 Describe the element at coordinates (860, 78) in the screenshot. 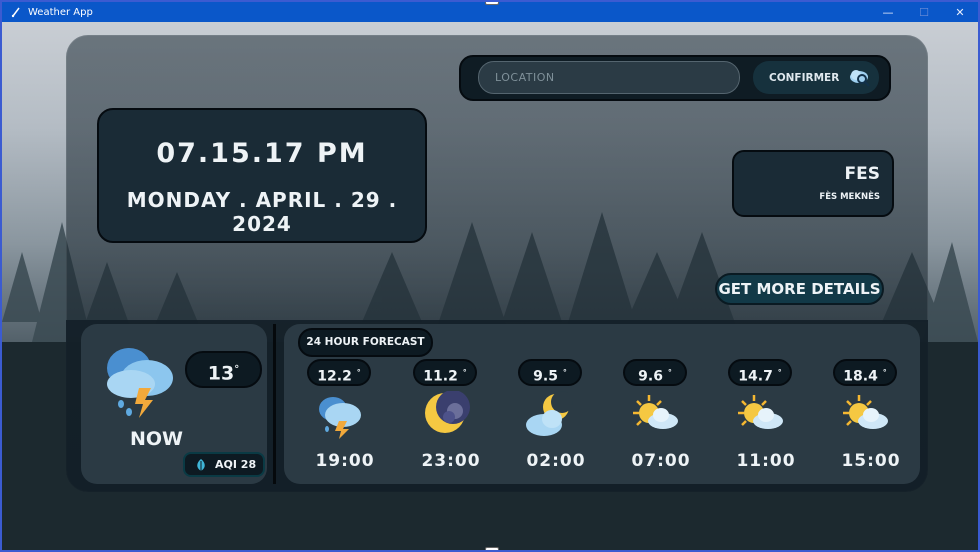

I see `cloud-search-icon` at that location.